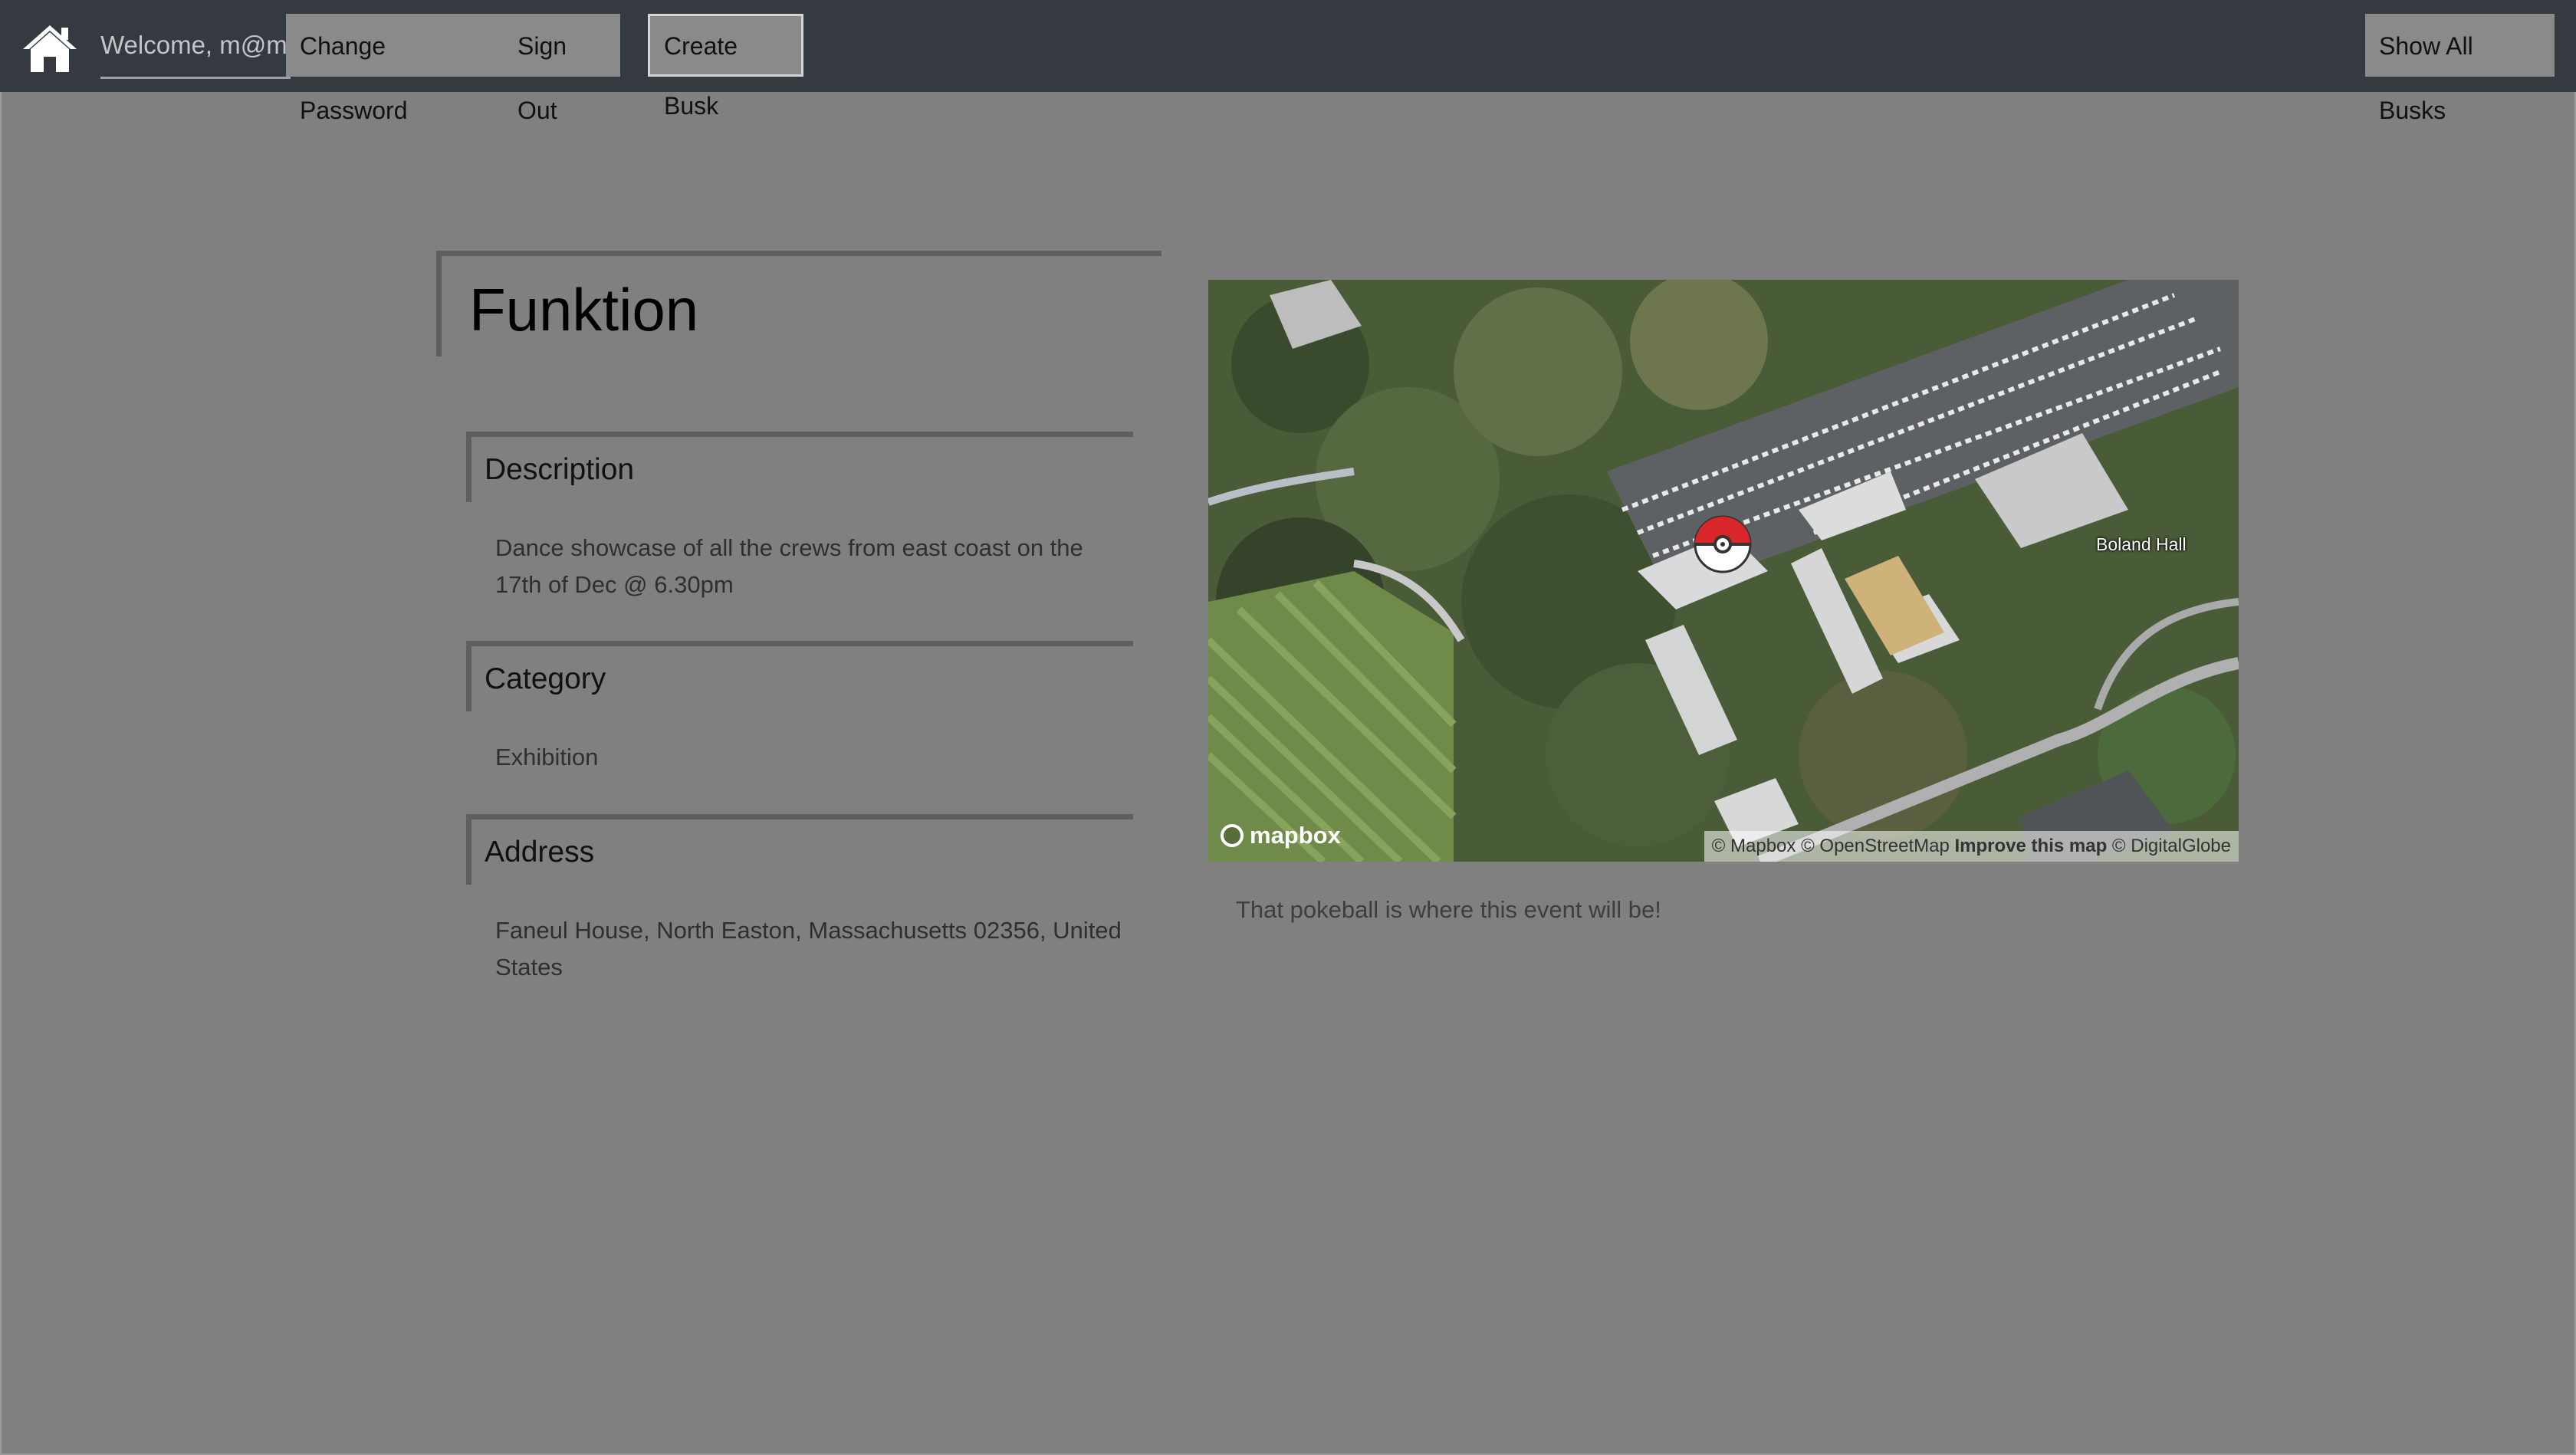  Describe the element at coordinates (545, 678) in the screenshot. I see `category-heading: Category` at that location.